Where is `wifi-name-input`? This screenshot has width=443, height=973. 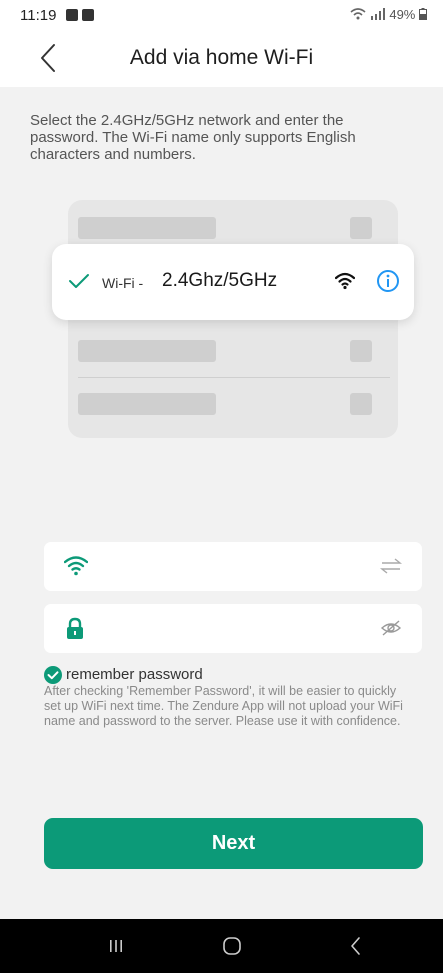
wifi-name-input is located at coordinates (229, 567).